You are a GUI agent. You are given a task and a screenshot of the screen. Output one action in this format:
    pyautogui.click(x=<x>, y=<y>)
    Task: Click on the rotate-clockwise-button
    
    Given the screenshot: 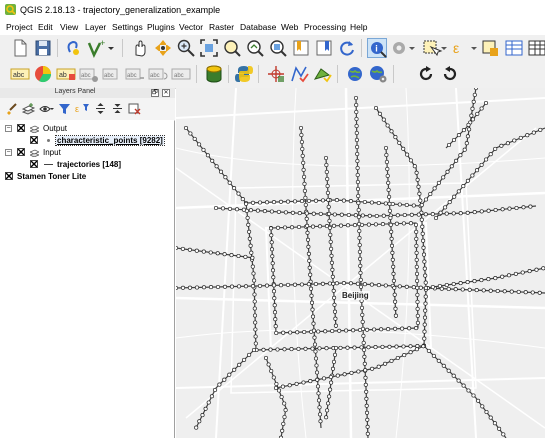 What is the action you would take?
    pyautogui.click(x=426, y=74)
    